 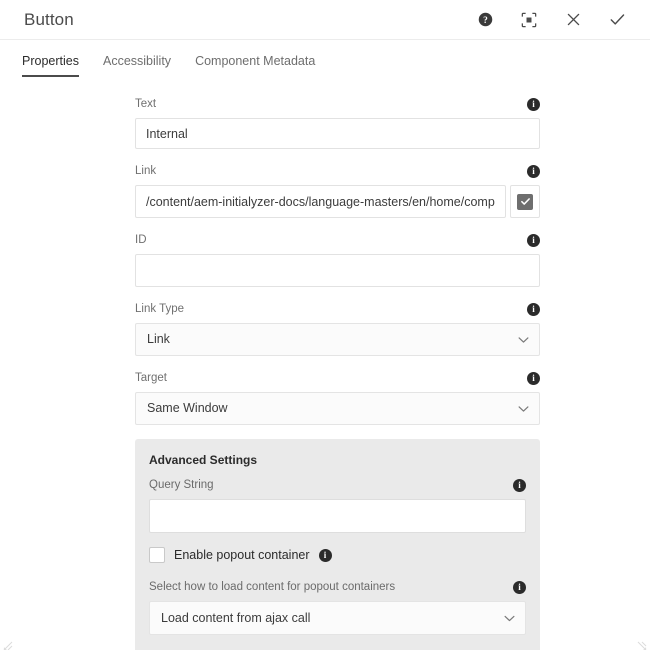 What do you see at coordinates (325, 555) in the screenshot?
I see `info-icon-enable-popout: i` at bounding box center [325, 555].